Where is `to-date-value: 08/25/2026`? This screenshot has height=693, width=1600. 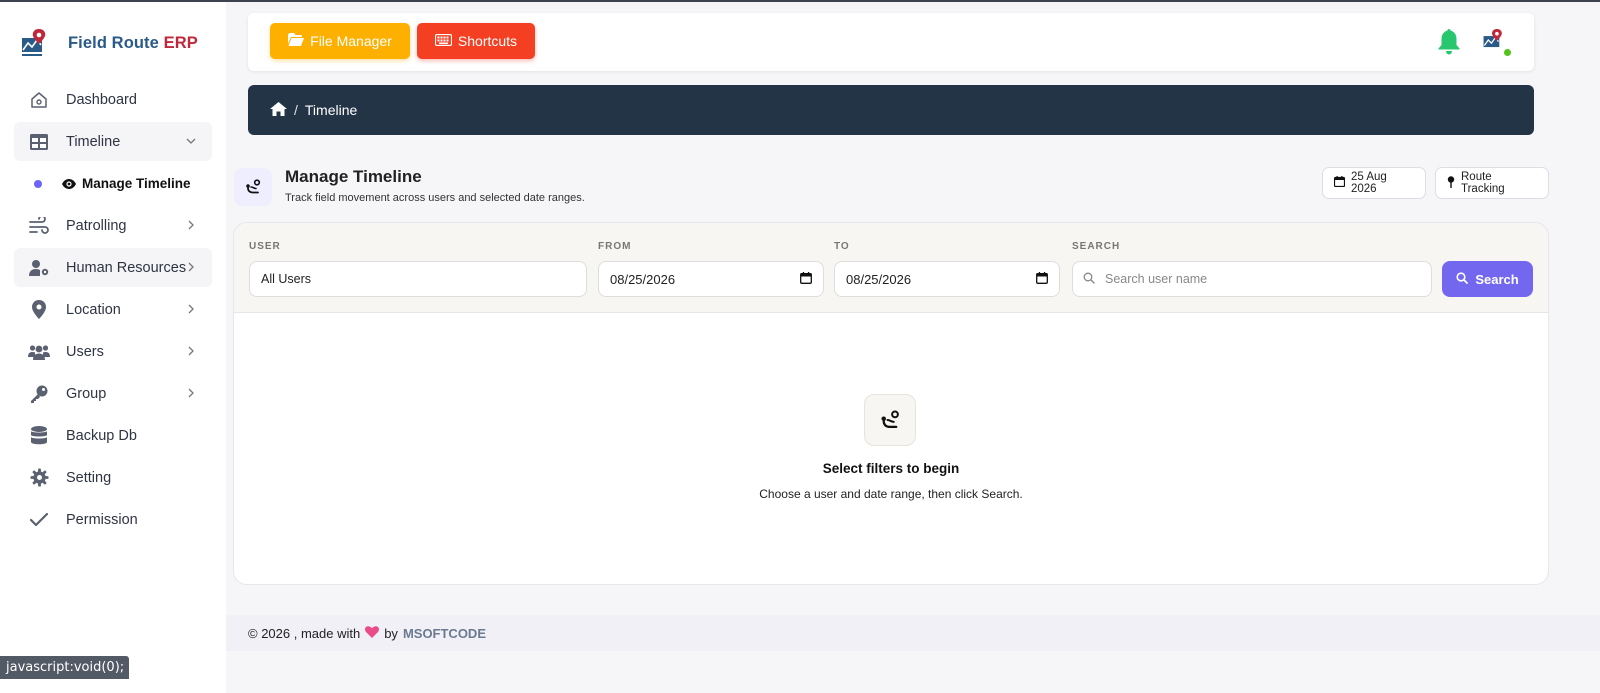
to-date-value: 08/25/2026 is located at coordinates (879, 279).